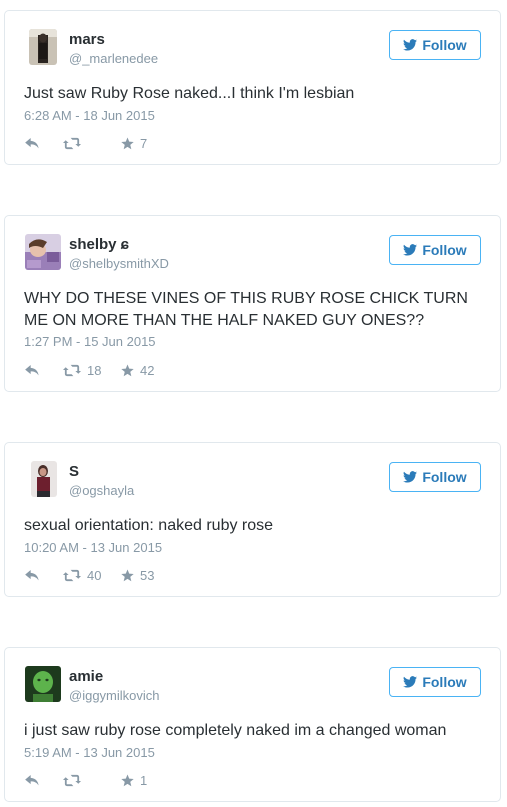  What do you see at coordinates (144, 143) in the screenshot?
I see `favorite-count: 7` at bounding box center [144, 143].